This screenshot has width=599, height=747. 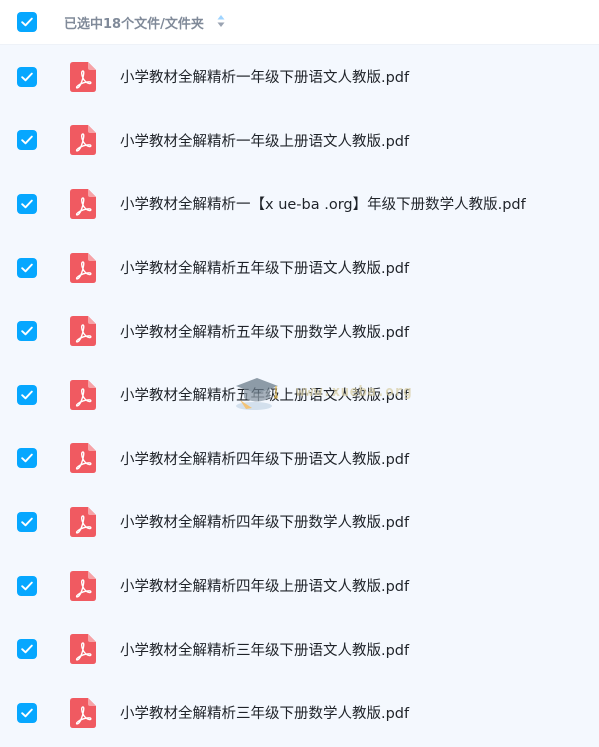 I want to click on file-row: 小学教材全解精析五年级上册语文人教版.pdf, so click(x=299, y=395).